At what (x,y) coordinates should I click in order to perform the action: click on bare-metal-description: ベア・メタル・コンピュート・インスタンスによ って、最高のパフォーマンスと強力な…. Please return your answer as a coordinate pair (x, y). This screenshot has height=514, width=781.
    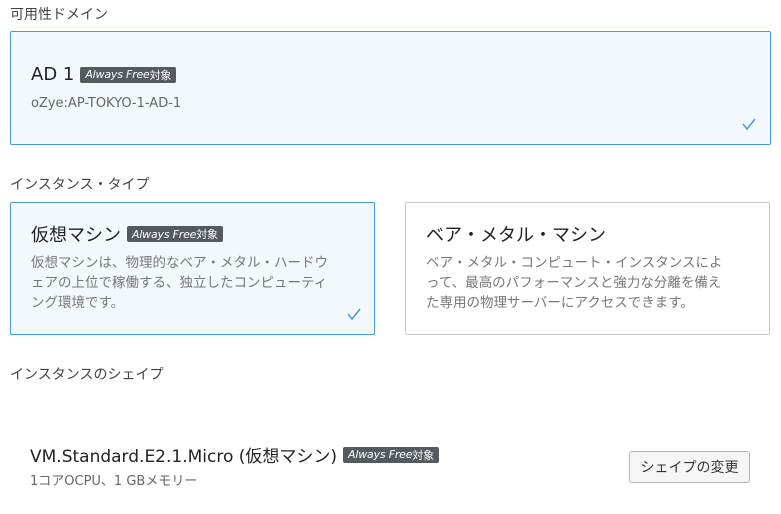
    Looking at the image, I should click on (591, 283).